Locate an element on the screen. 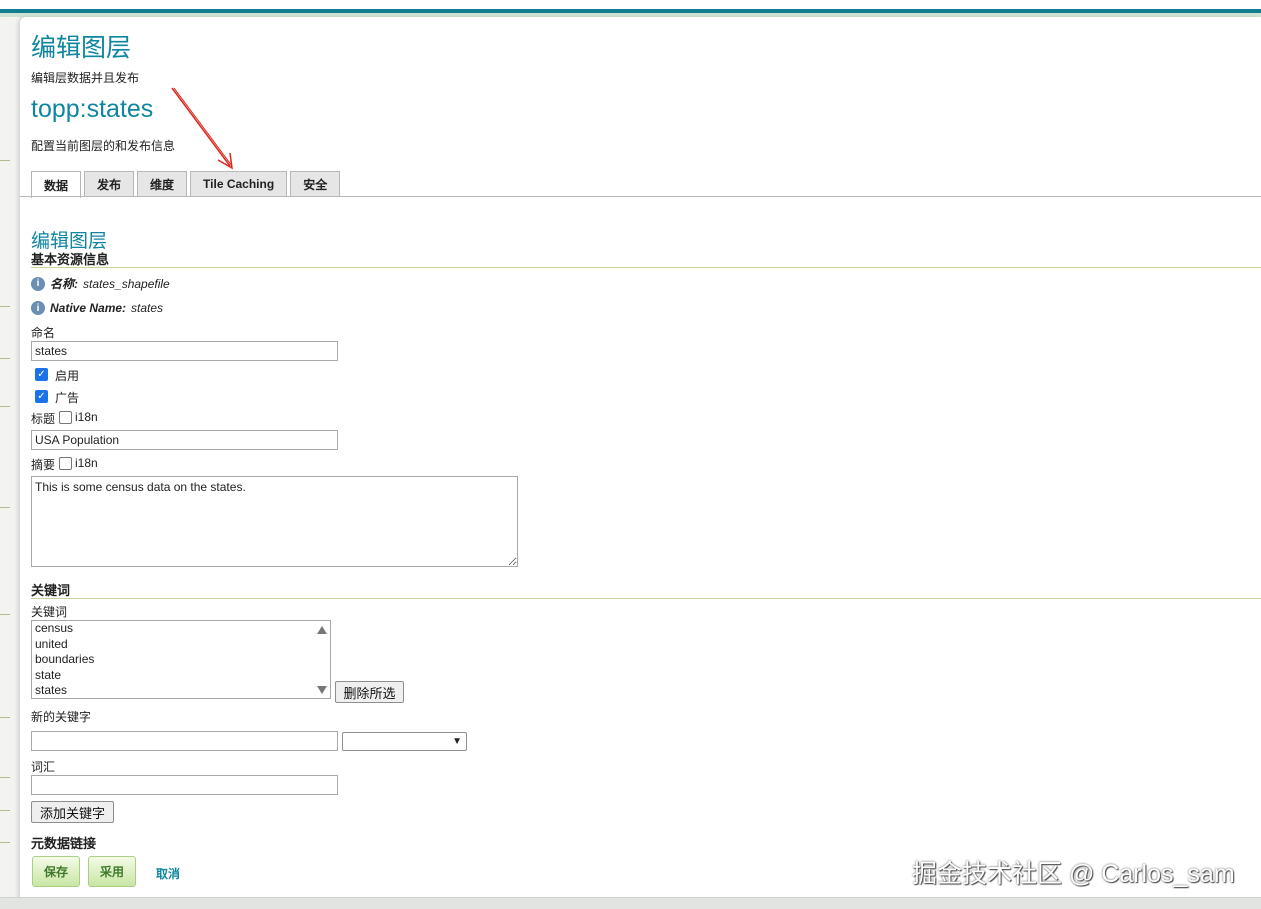 This screenshot has width=1261, height=909. add-keyword-button: 添加关键字 is located at coordinates (72, 812).